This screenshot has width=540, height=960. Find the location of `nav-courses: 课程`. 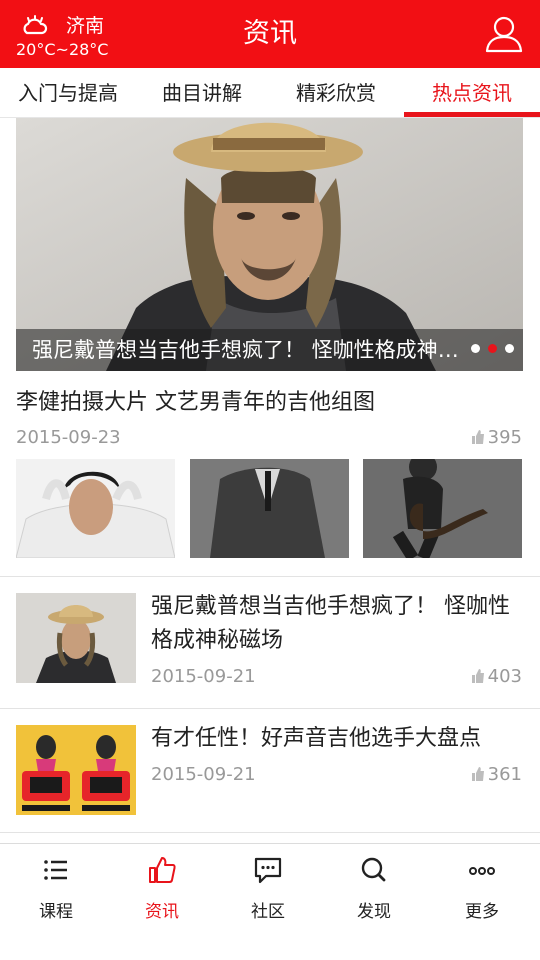

nav-courses: 课程 is located at coordinates (56, 894).